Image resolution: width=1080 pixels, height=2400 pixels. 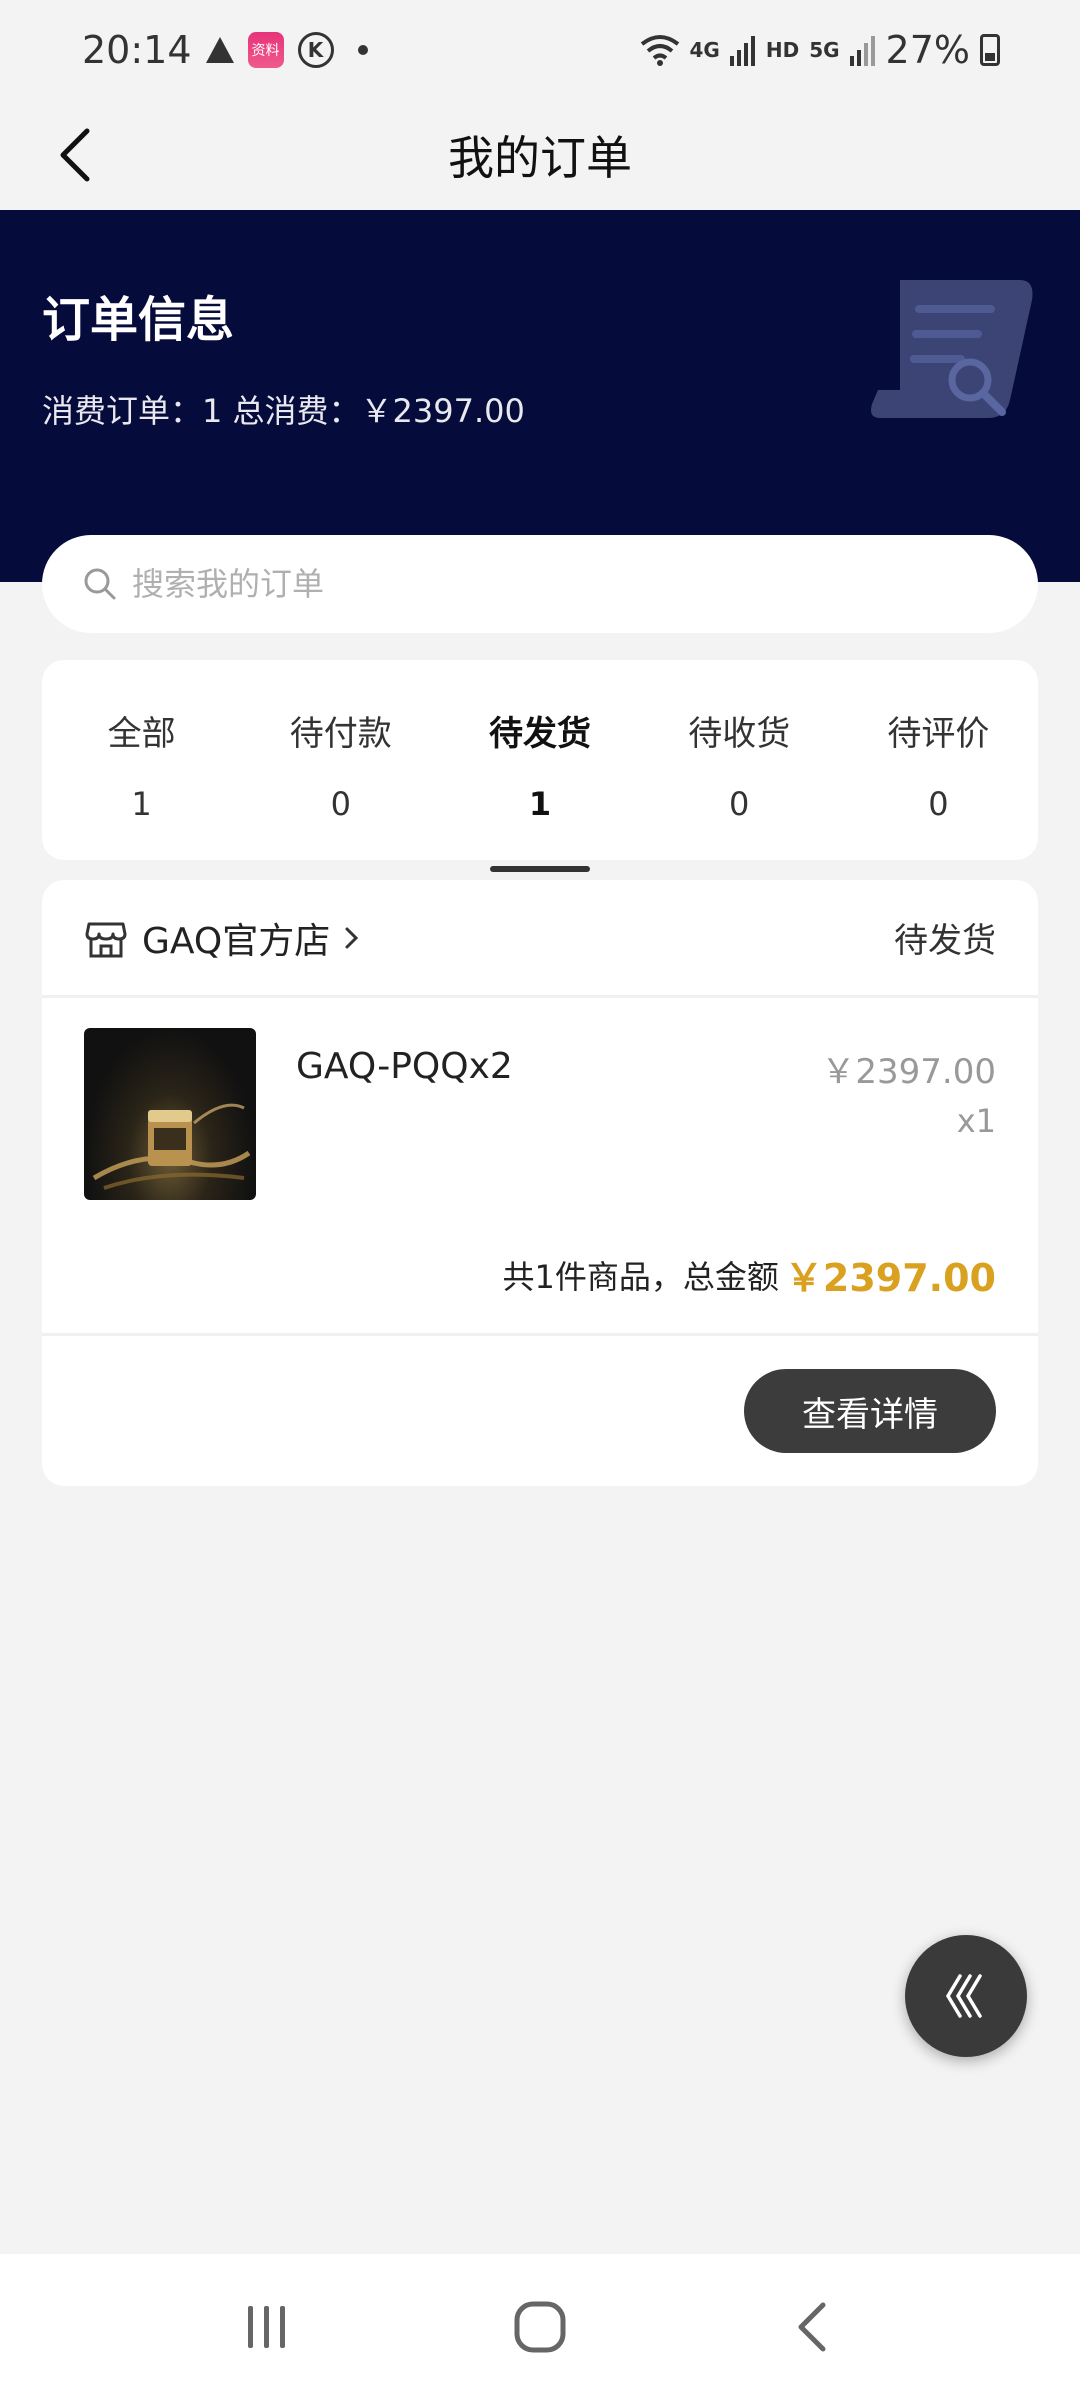 What do you see at coordinates (782, 50) in the screenshot?
I see `network-hd-label: HD` at bounding box center [782, 50].